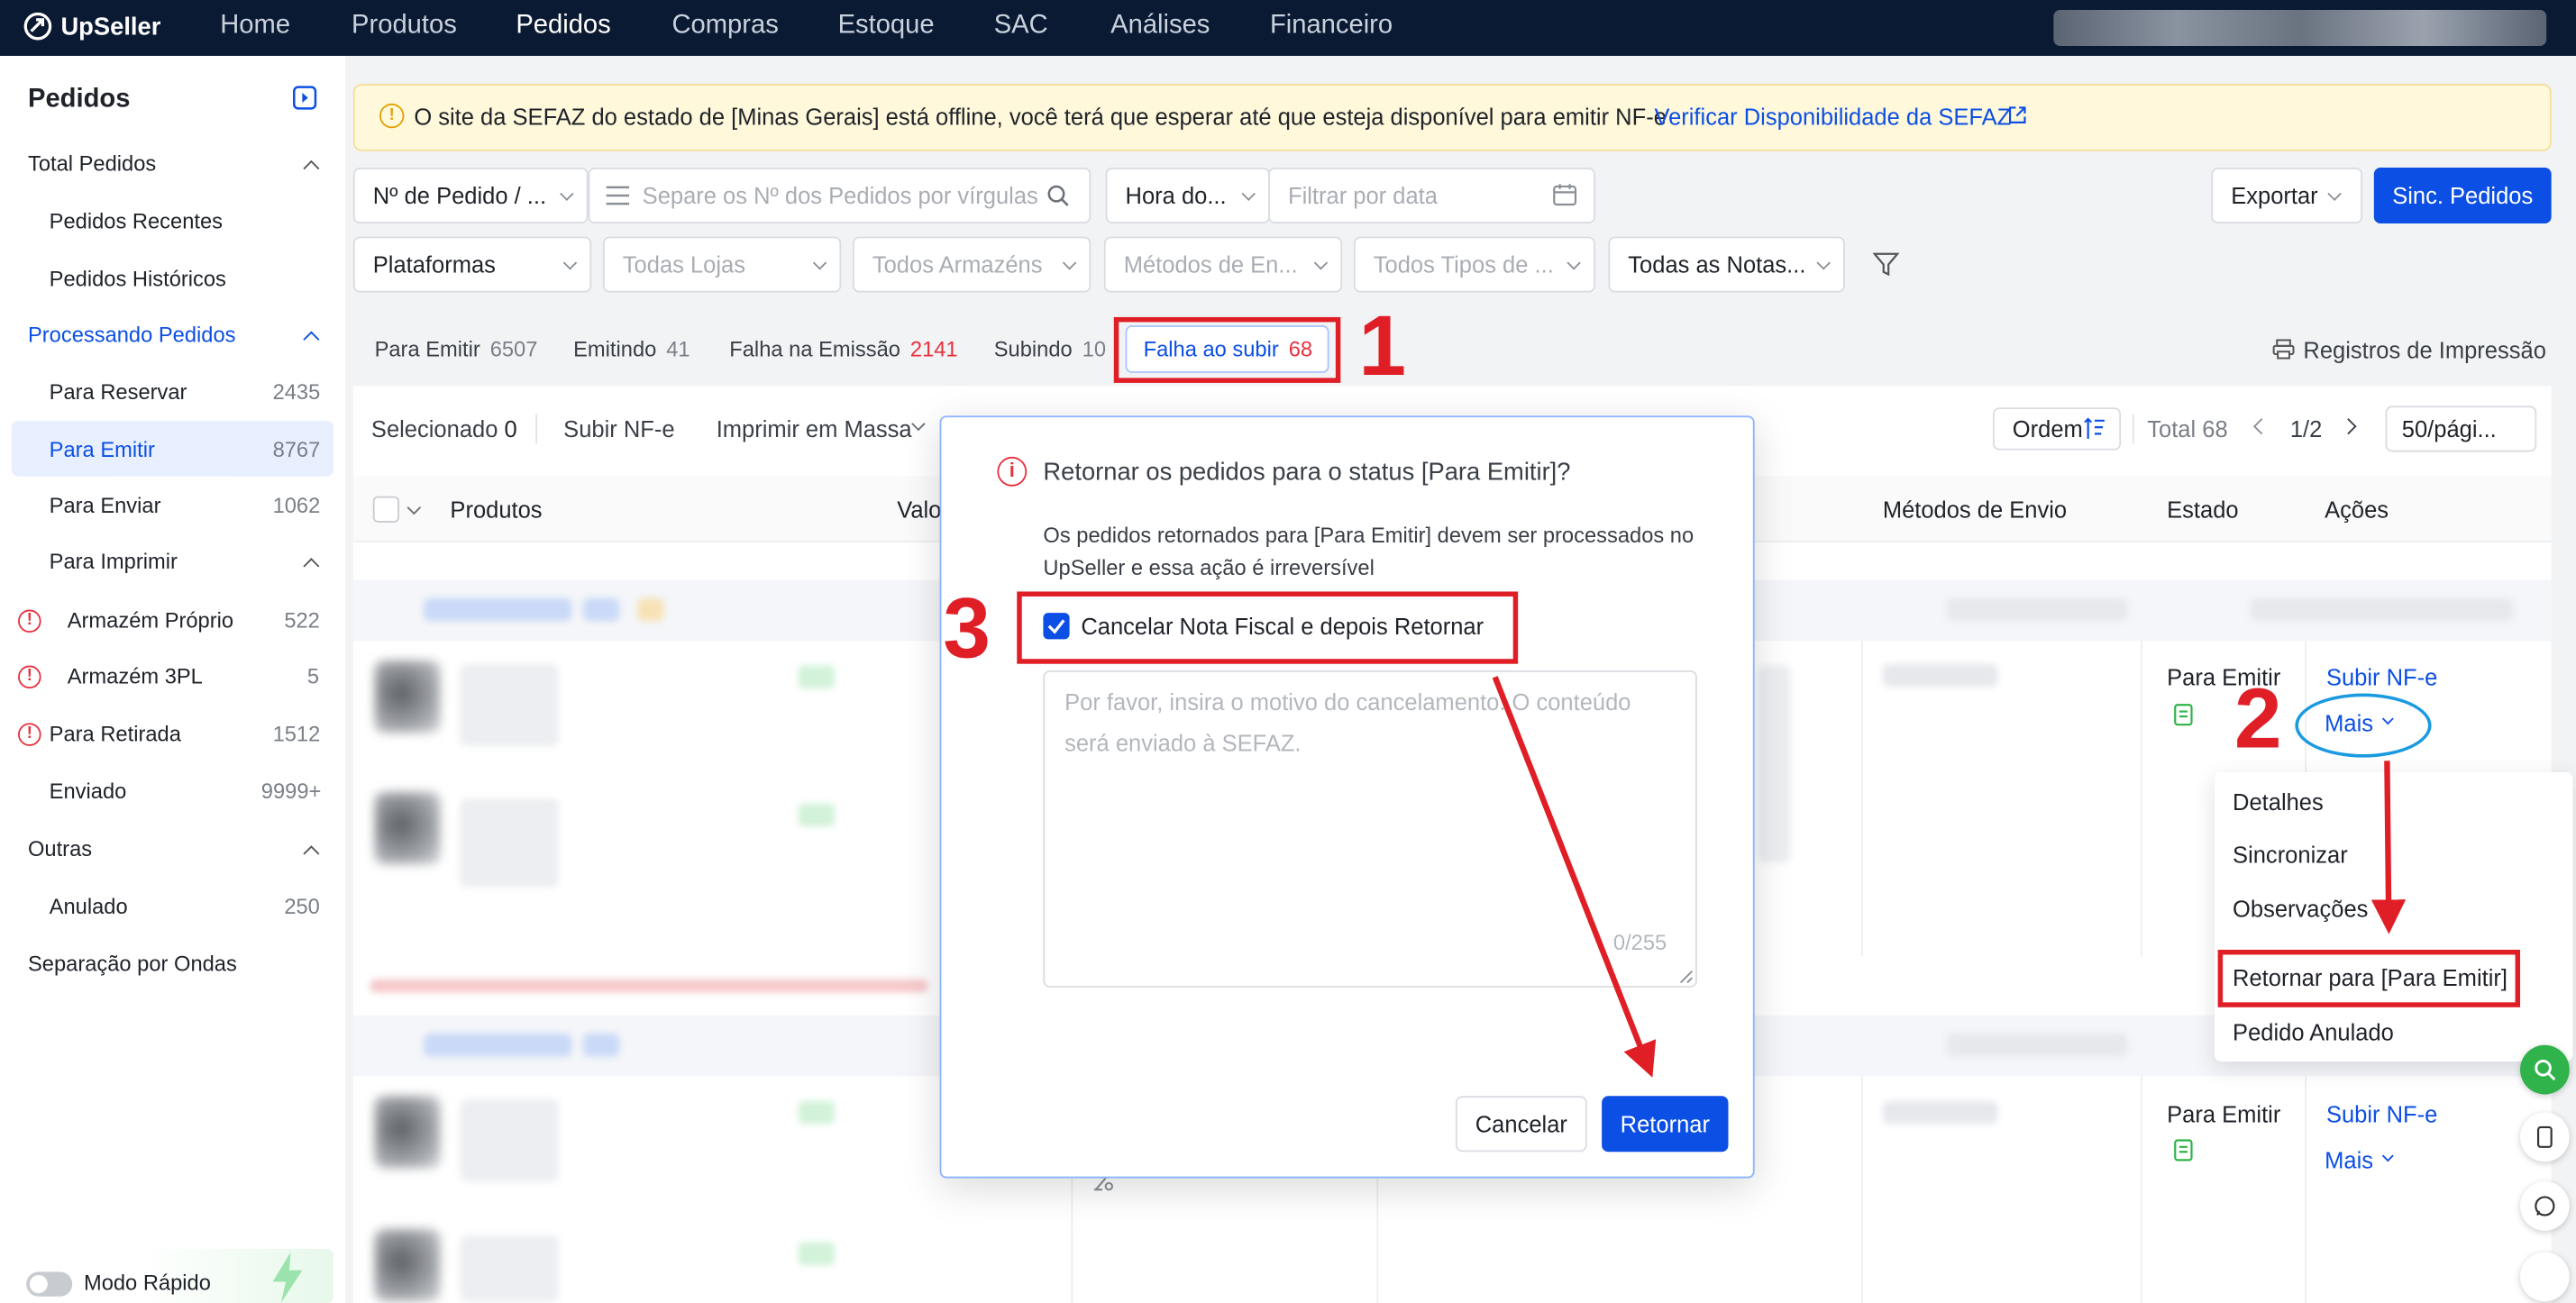 The width and height of the screenshot is (2576, 1303). I want to click on arrow-to-retornar-button, so click(1574, 877).